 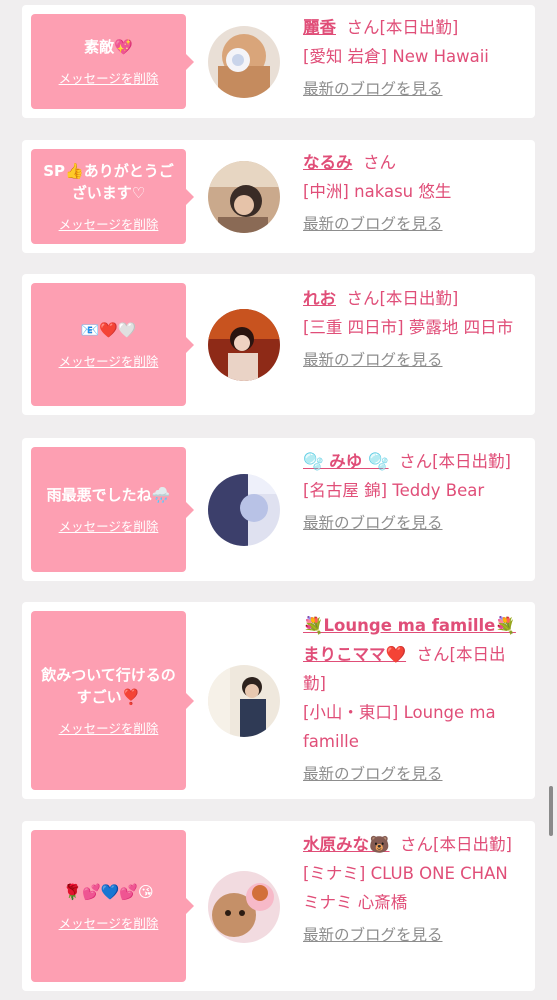 What do you see at coordinates (108, 47) in the screenshot?
I see `message-text: 素敵💖` at bounding box center [108, 47].